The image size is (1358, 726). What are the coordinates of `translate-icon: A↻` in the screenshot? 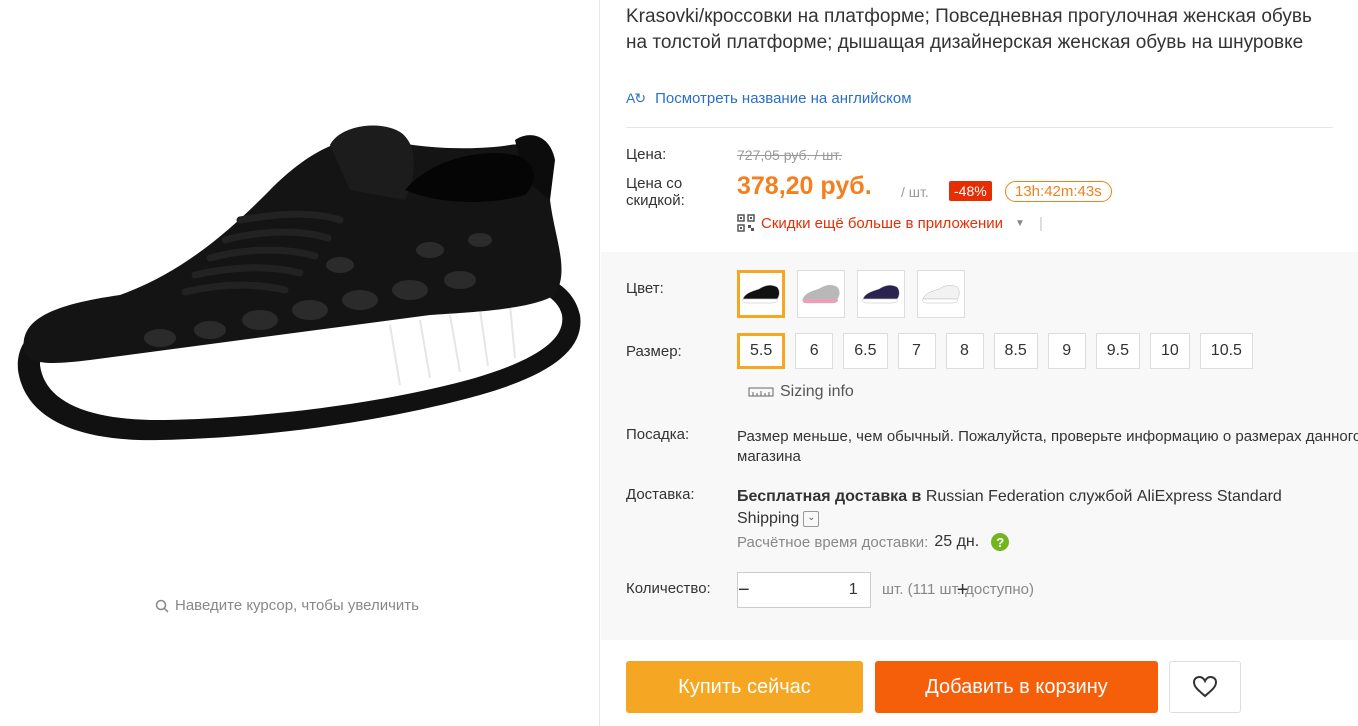 It's located at (636, 98).